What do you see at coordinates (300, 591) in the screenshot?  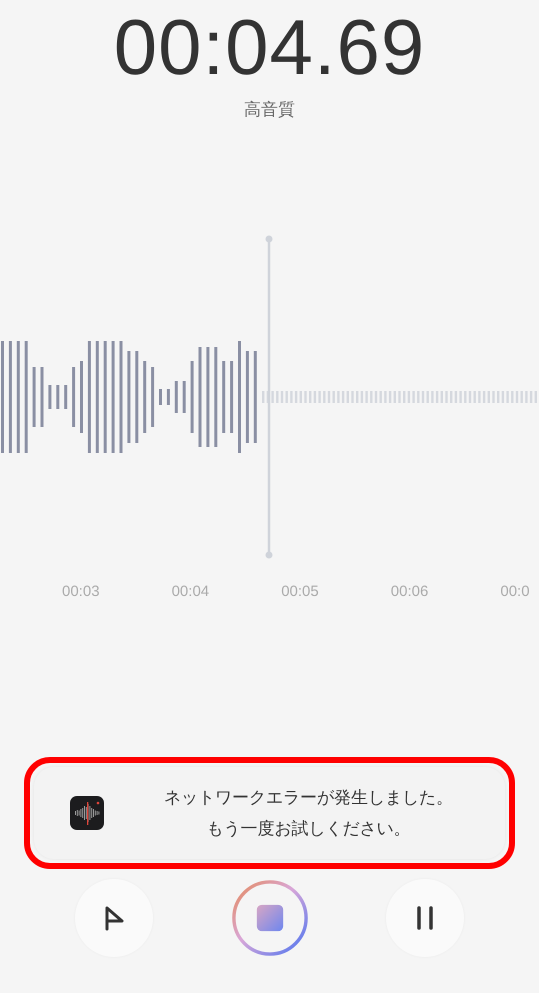 I see `time-marker: 00:05` at bounding box center [300, 591].